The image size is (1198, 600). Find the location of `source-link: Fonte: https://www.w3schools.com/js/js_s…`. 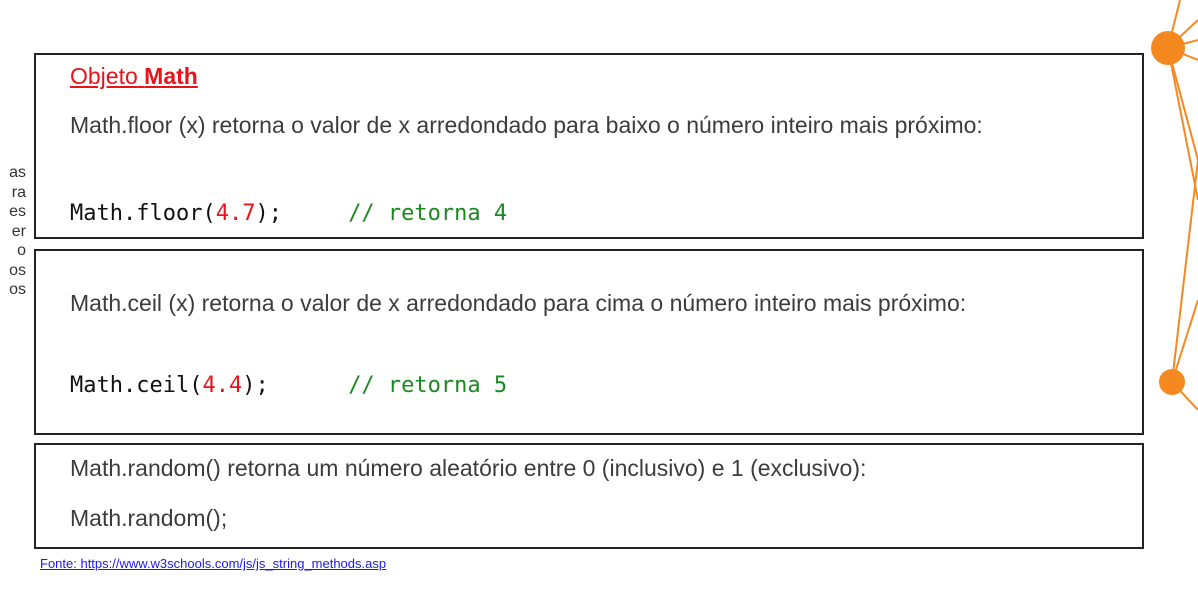

source-link: Fonte: https://www.w3schools.com/js/js_s… is located at coordinates (213, 563).